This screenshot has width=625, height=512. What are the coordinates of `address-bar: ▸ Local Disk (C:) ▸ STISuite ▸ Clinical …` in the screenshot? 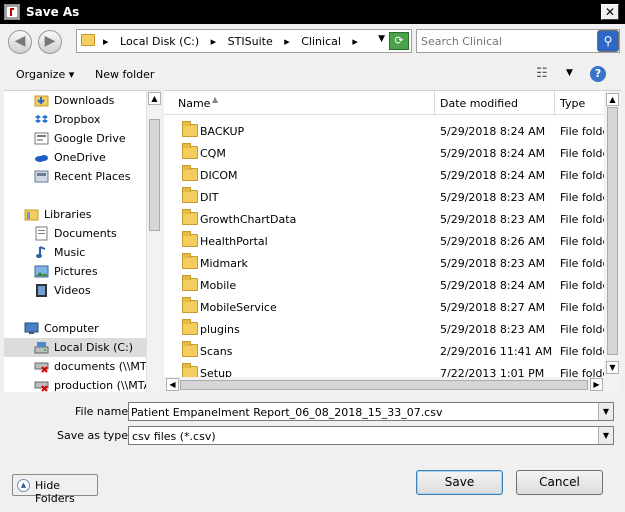 It's located at (244, 41).